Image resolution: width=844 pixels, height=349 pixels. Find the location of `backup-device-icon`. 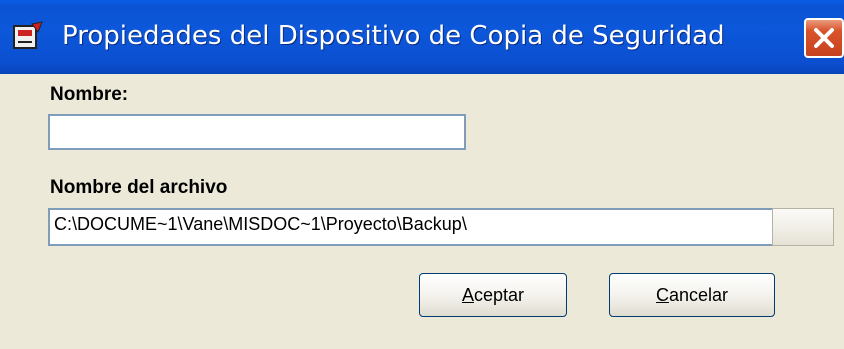

backup-device-icon is located at coordinates (28, 35).